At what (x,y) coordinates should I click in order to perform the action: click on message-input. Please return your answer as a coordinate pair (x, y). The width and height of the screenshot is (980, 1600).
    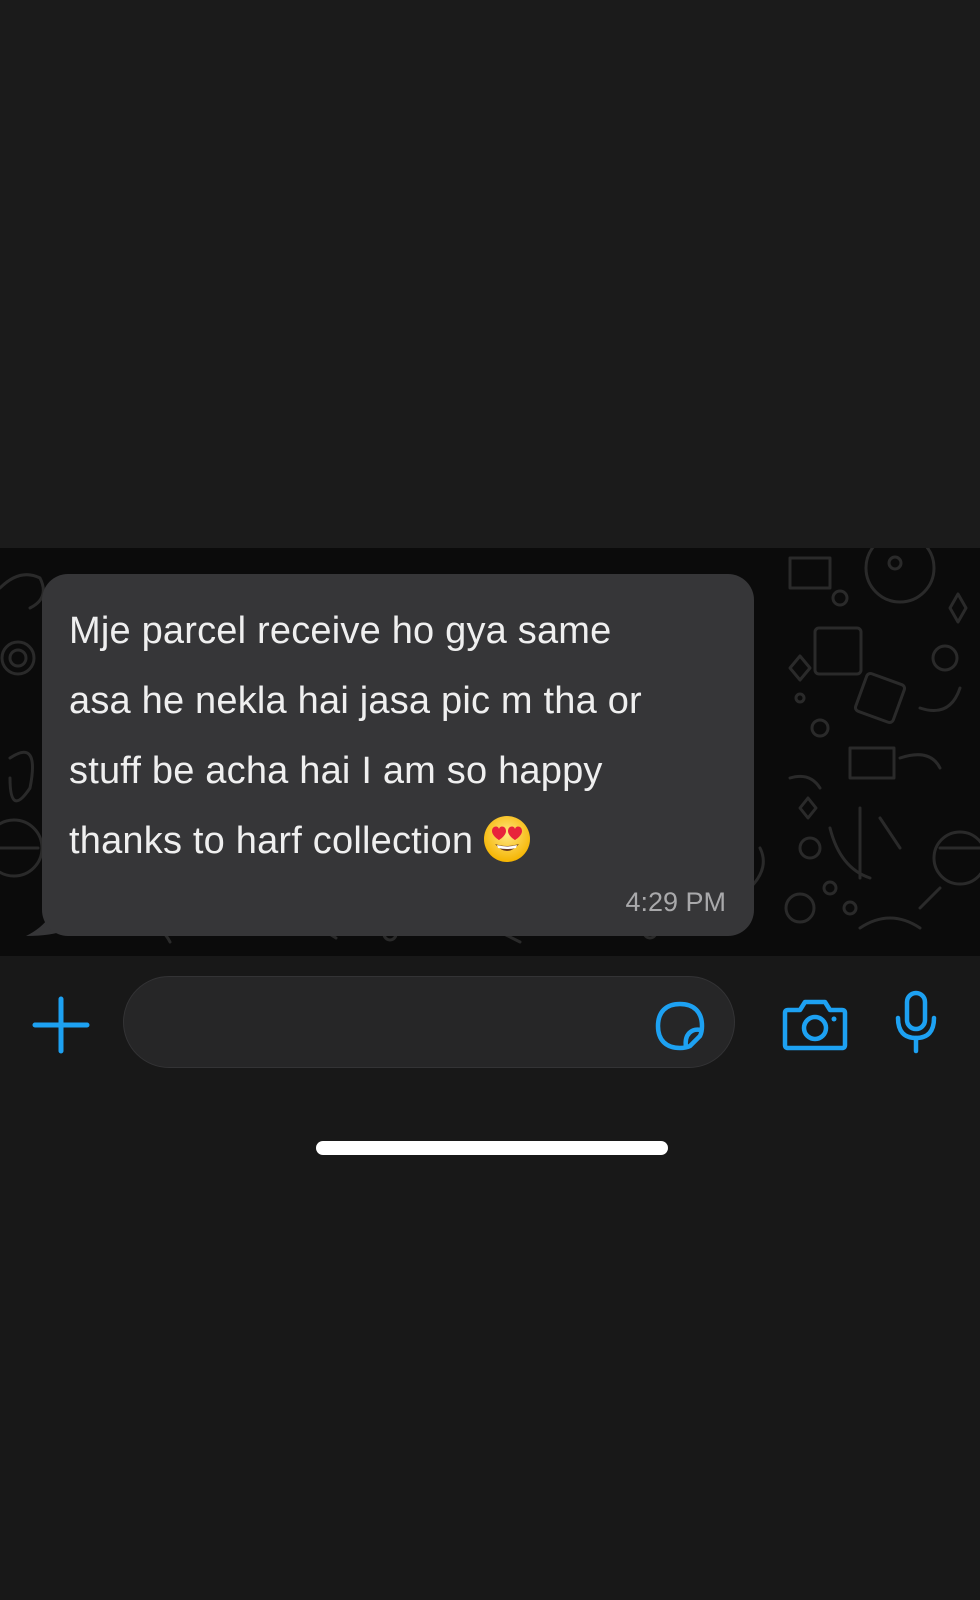
    Looking at the image, I should click on (429, 1022).